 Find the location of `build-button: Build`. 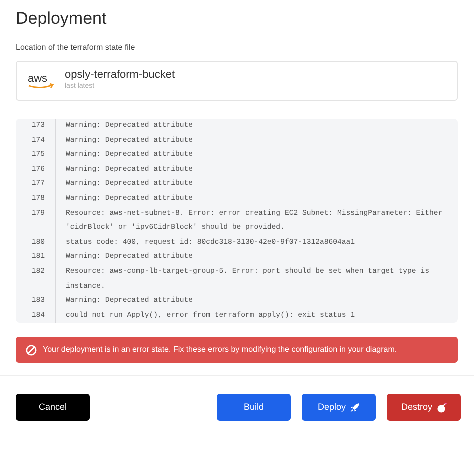

build-button: Build is located at coordinates (254, 408).